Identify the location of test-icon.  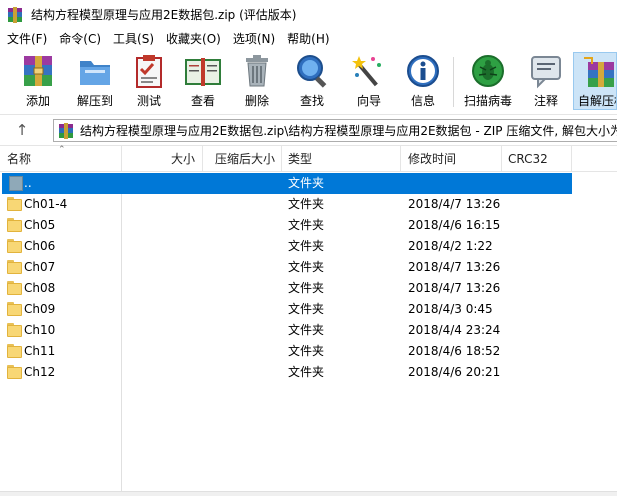
(149, 71).